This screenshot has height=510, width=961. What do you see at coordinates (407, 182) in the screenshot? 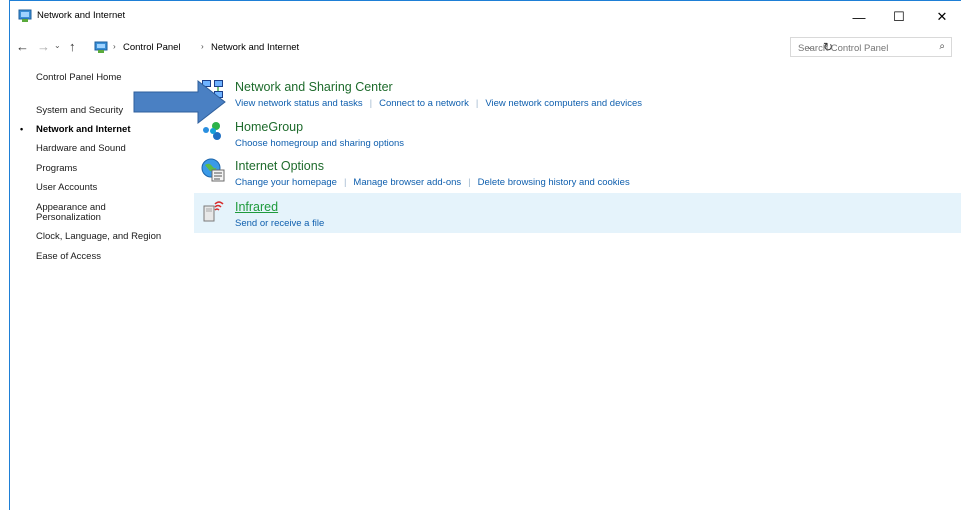
I see `link-manage-addons: Manage browser add-ons` at bounding box center [407, 182].